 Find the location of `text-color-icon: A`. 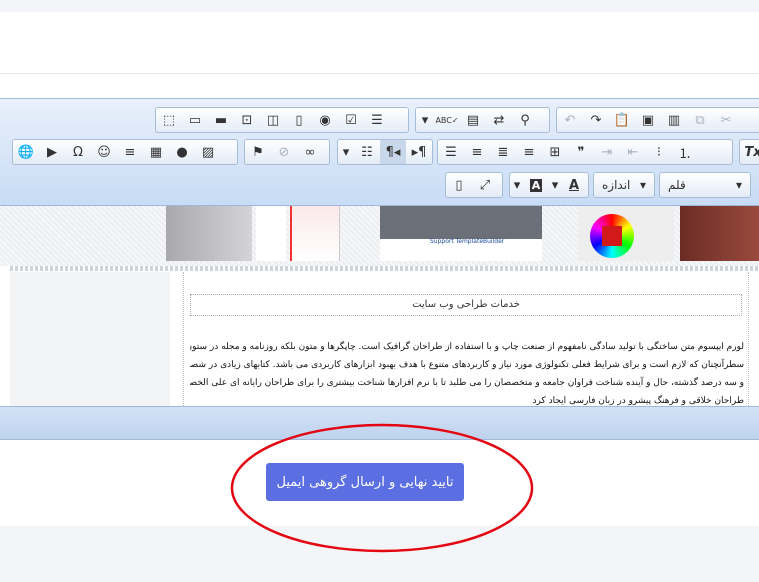

text-color-icon: A is located at coordinates (574, 185).